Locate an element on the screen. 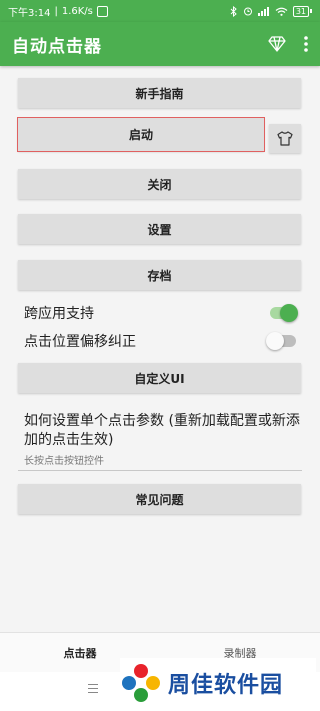  battery-icon: 31 is located at coordinates (302, 11).